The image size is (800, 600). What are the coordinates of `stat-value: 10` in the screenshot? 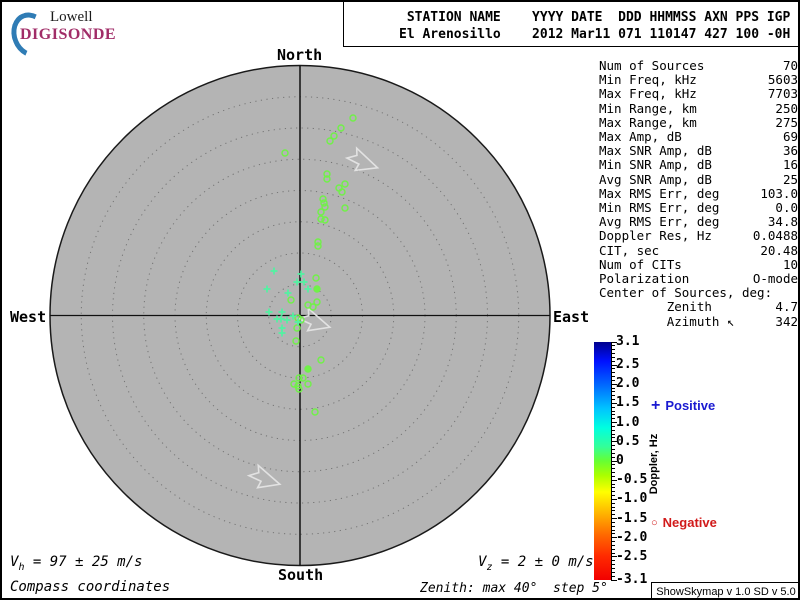 It's located at (790, 264).